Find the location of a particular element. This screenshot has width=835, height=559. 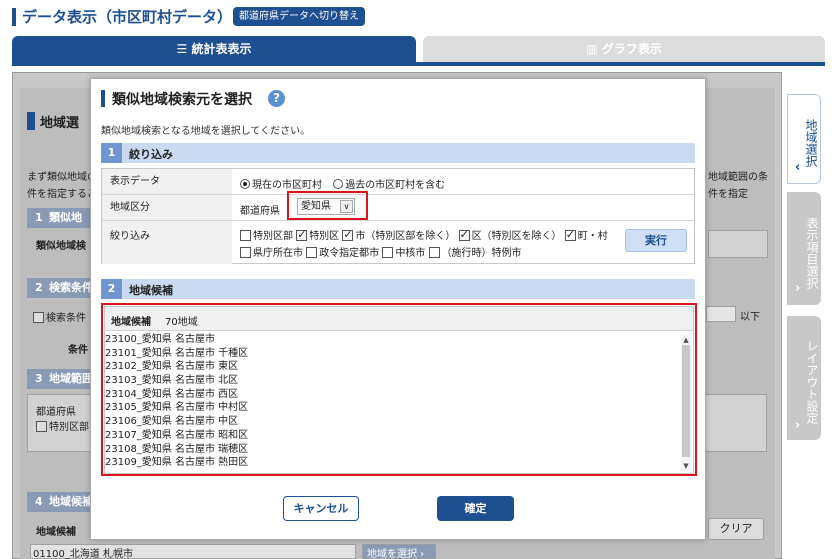

check-city: 市（特別区部を除く） is located at coordinates (398, 235).